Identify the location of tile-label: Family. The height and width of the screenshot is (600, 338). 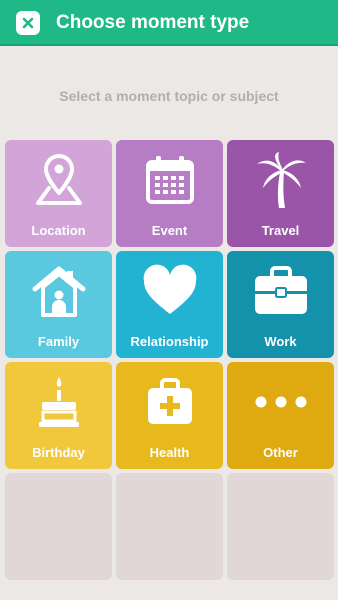
(58, 341).